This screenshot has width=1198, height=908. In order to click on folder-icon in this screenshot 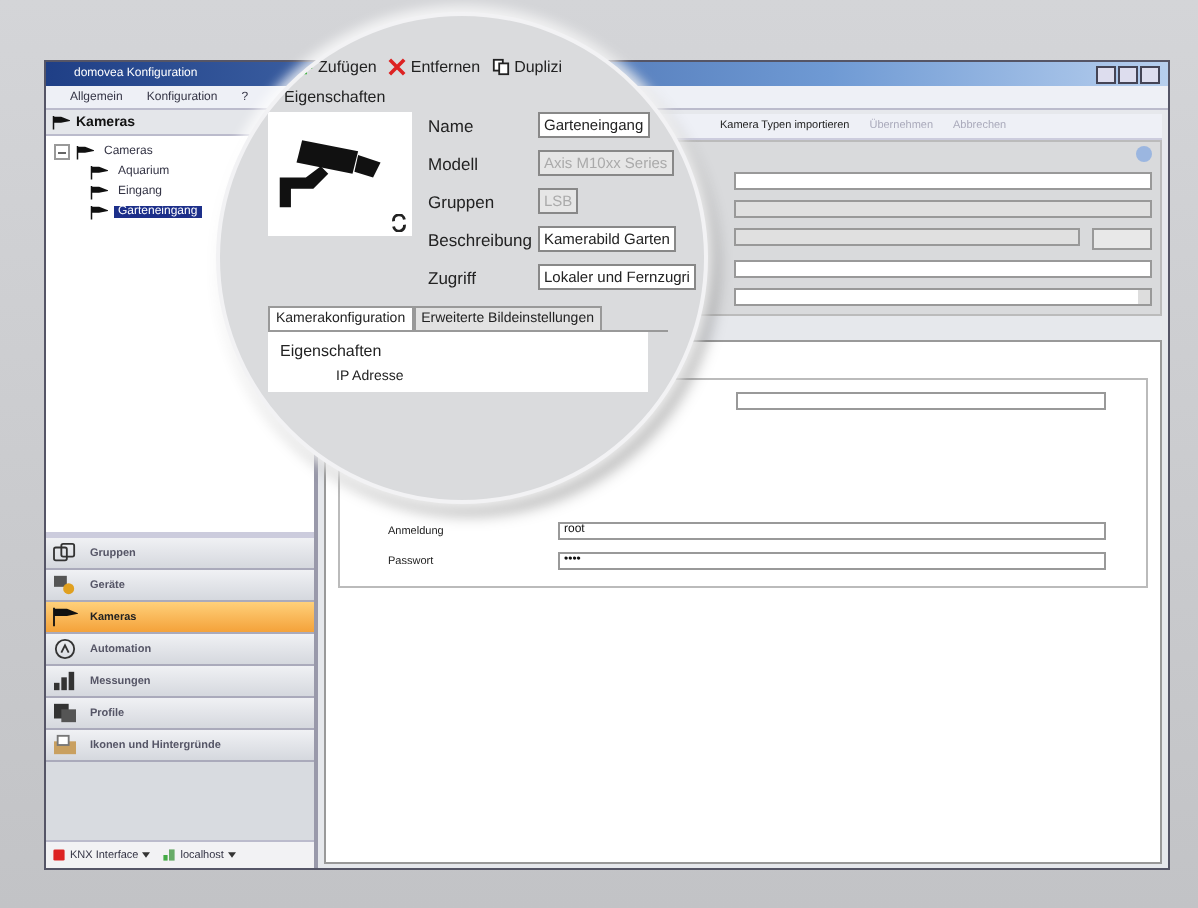, I will do `click(65, 745)`.